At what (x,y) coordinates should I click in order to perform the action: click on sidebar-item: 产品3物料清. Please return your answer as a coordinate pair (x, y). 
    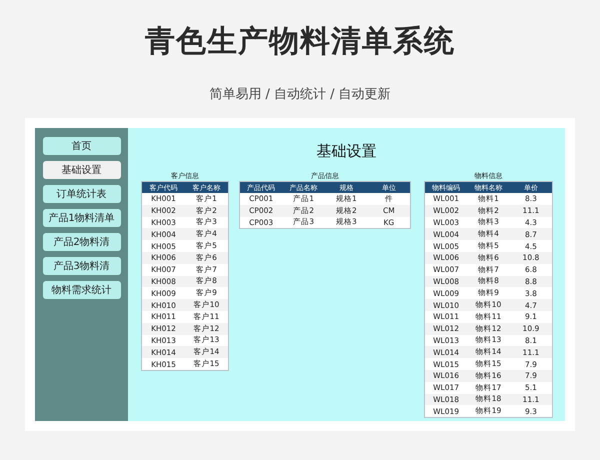
    Looking at the image, I should click on (81, 266).